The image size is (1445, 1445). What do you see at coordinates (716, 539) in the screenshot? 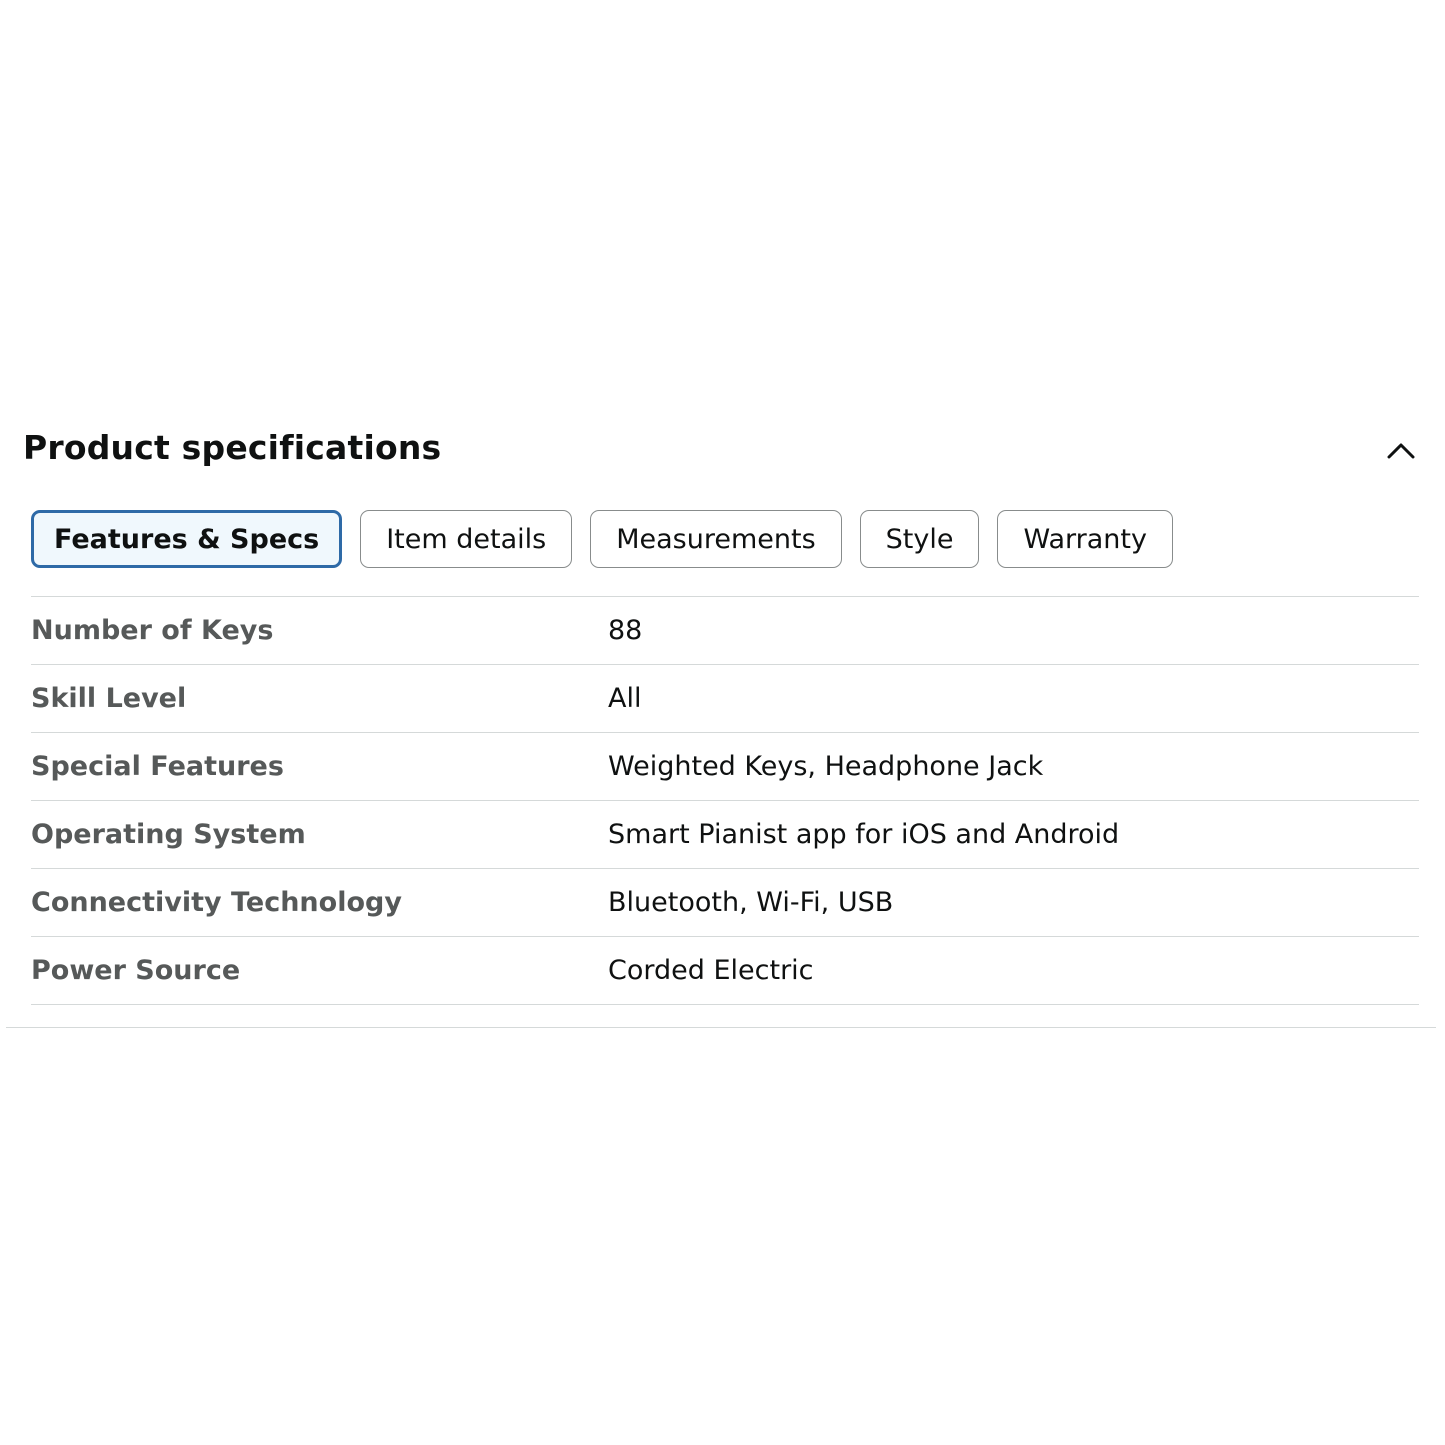
I see `tab-measurements: Measurements` at bounding box center [716, 539].